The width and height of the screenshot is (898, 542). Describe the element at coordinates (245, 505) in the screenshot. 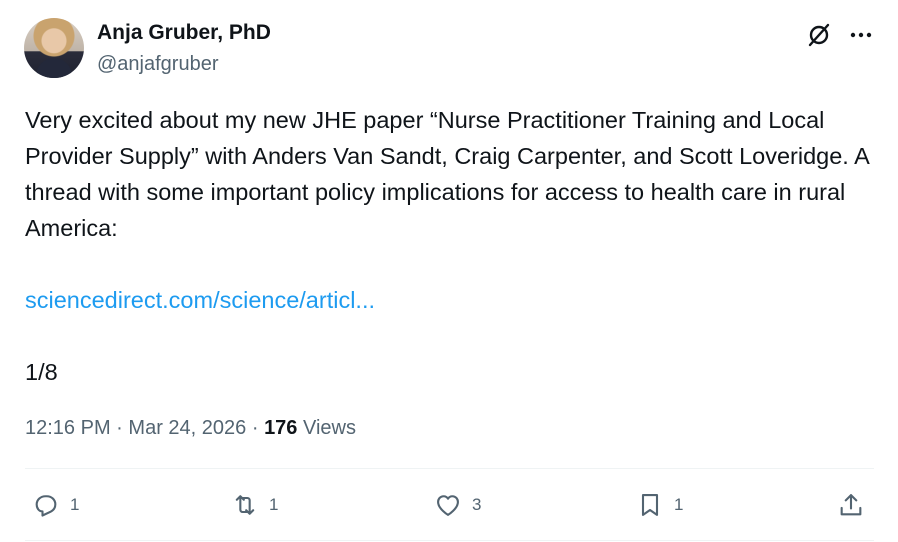

I see `repost-icon` at that location.